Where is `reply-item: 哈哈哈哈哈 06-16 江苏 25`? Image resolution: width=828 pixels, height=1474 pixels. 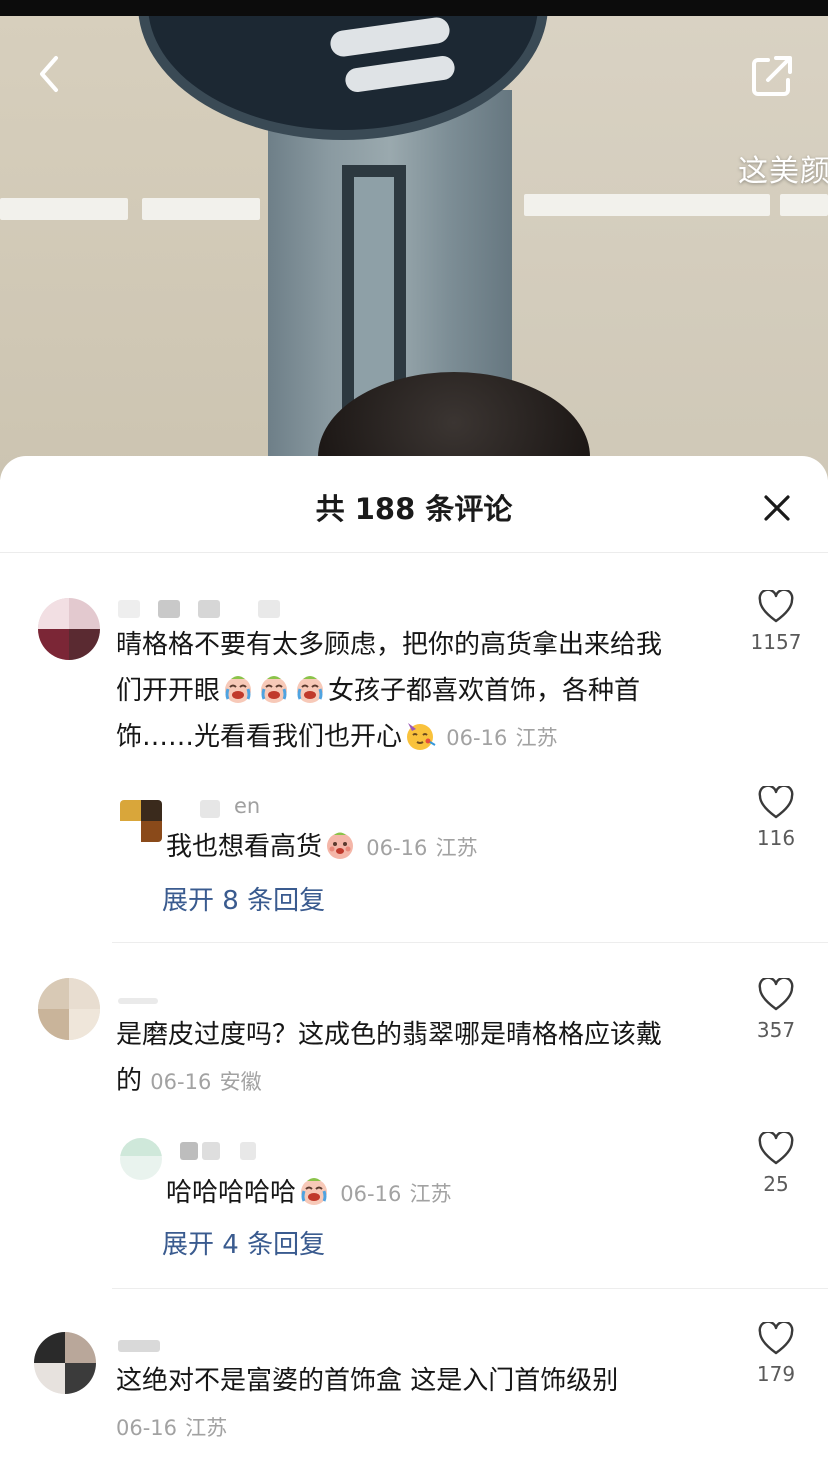 reply-item: 哈哈哈哈哈 06-16 江苏 25 is located at coordinates (414, 1177).